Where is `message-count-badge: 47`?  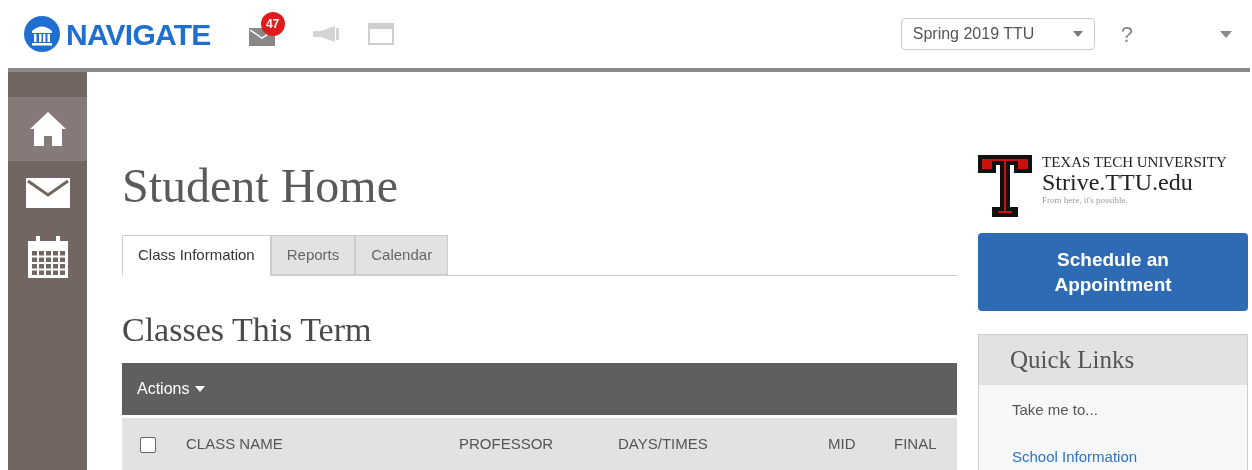 message-count-badge: 47 is located at coordinates (272, 24).